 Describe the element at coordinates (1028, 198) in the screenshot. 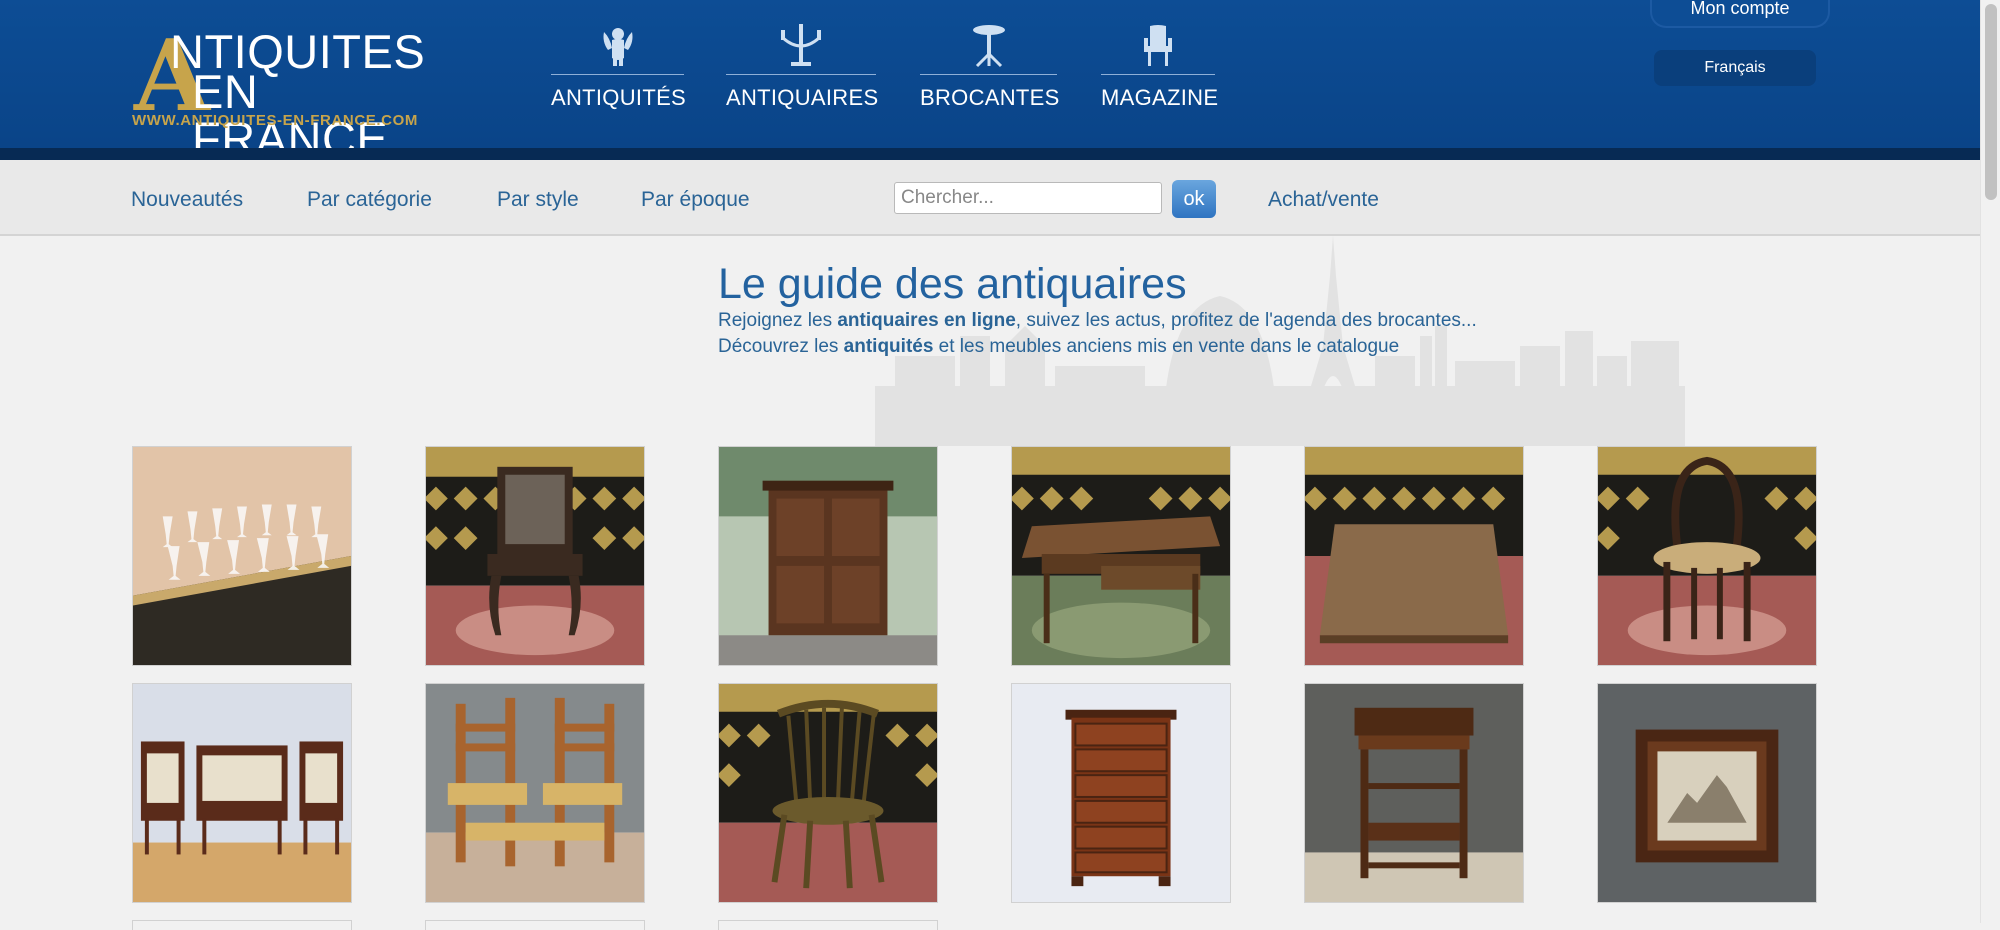

I see `search-input` at that location.